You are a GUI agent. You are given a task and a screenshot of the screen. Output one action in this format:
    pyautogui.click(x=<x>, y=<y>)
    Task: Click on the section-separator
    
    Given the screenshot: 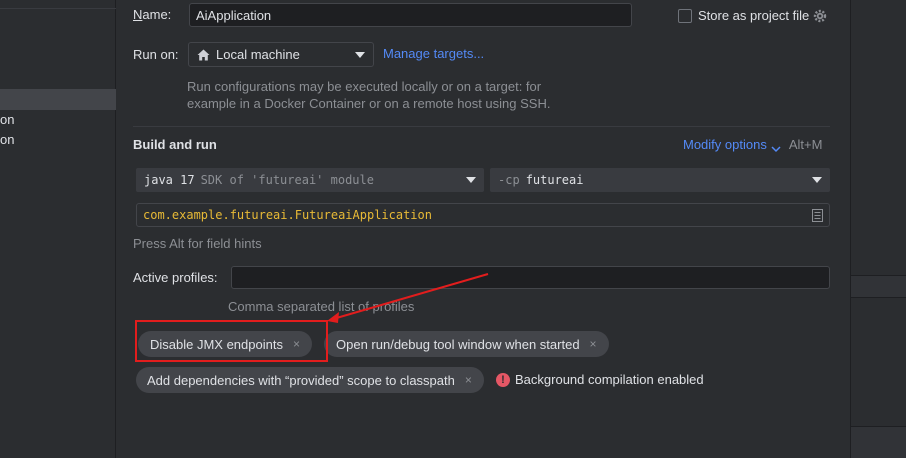 What is the action you would take?
    pyautogui.click(x=481, y=126)
    